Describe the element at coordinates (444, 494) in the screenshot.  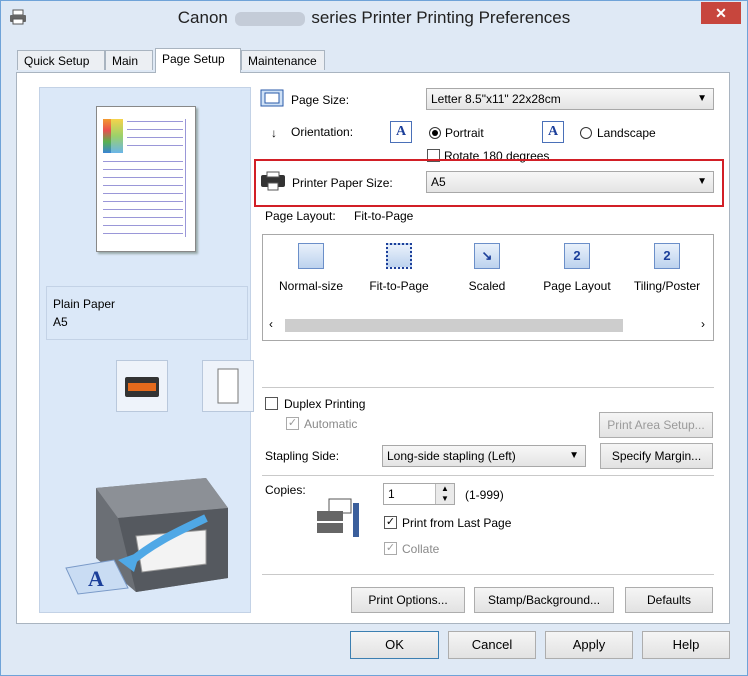
I see `spinner-arrows-icon: ▲ ▼` at that location.